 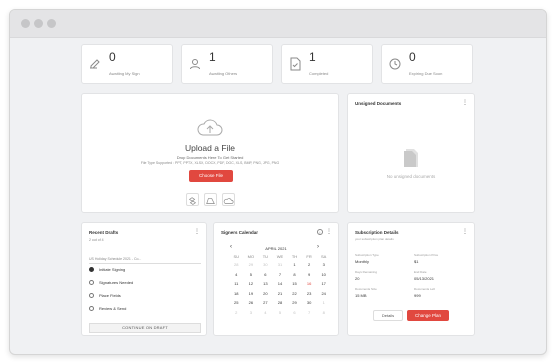 I want to click on calendar-day: 11, so click(x=236, y=284).